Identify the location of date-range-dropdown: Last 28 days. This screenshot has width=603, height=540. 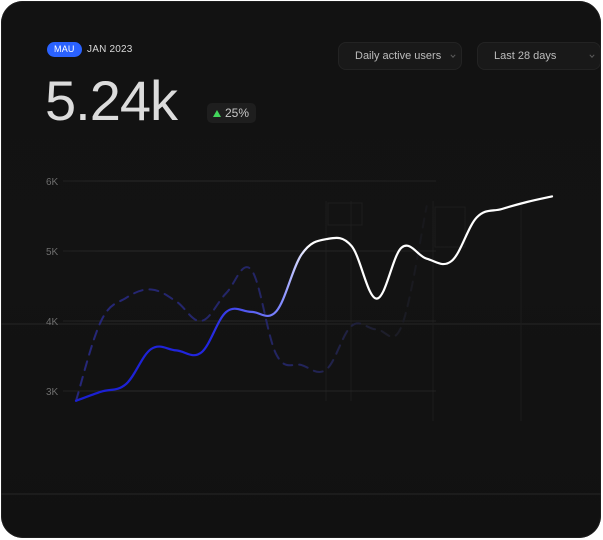
(539, 56).